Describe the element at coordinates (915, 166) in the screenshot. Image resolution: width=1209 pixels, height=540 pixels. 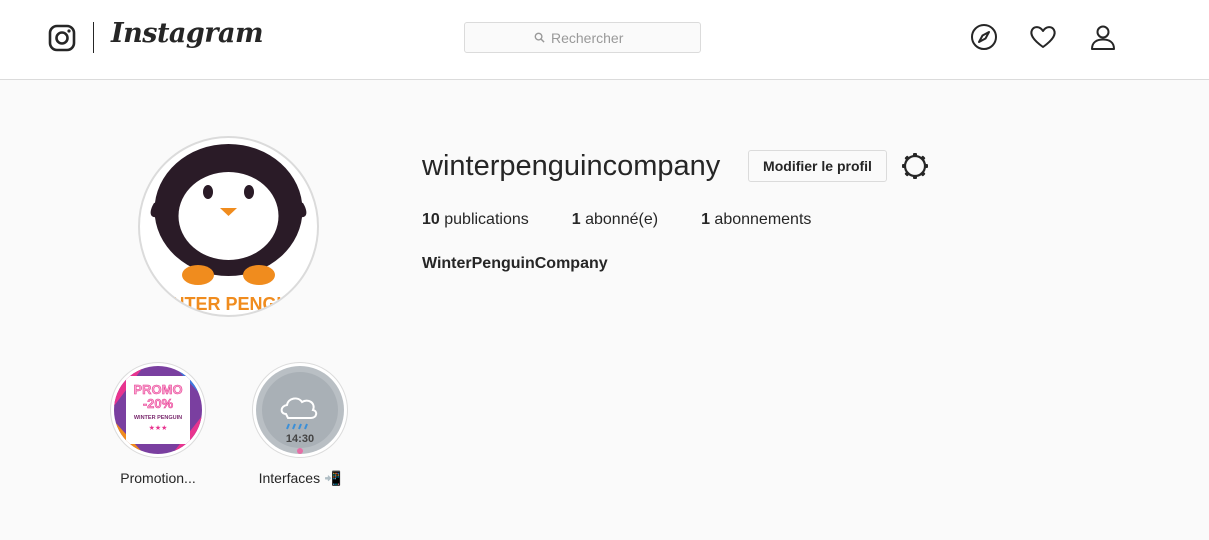
I see `settings-gear-icon` at that location.